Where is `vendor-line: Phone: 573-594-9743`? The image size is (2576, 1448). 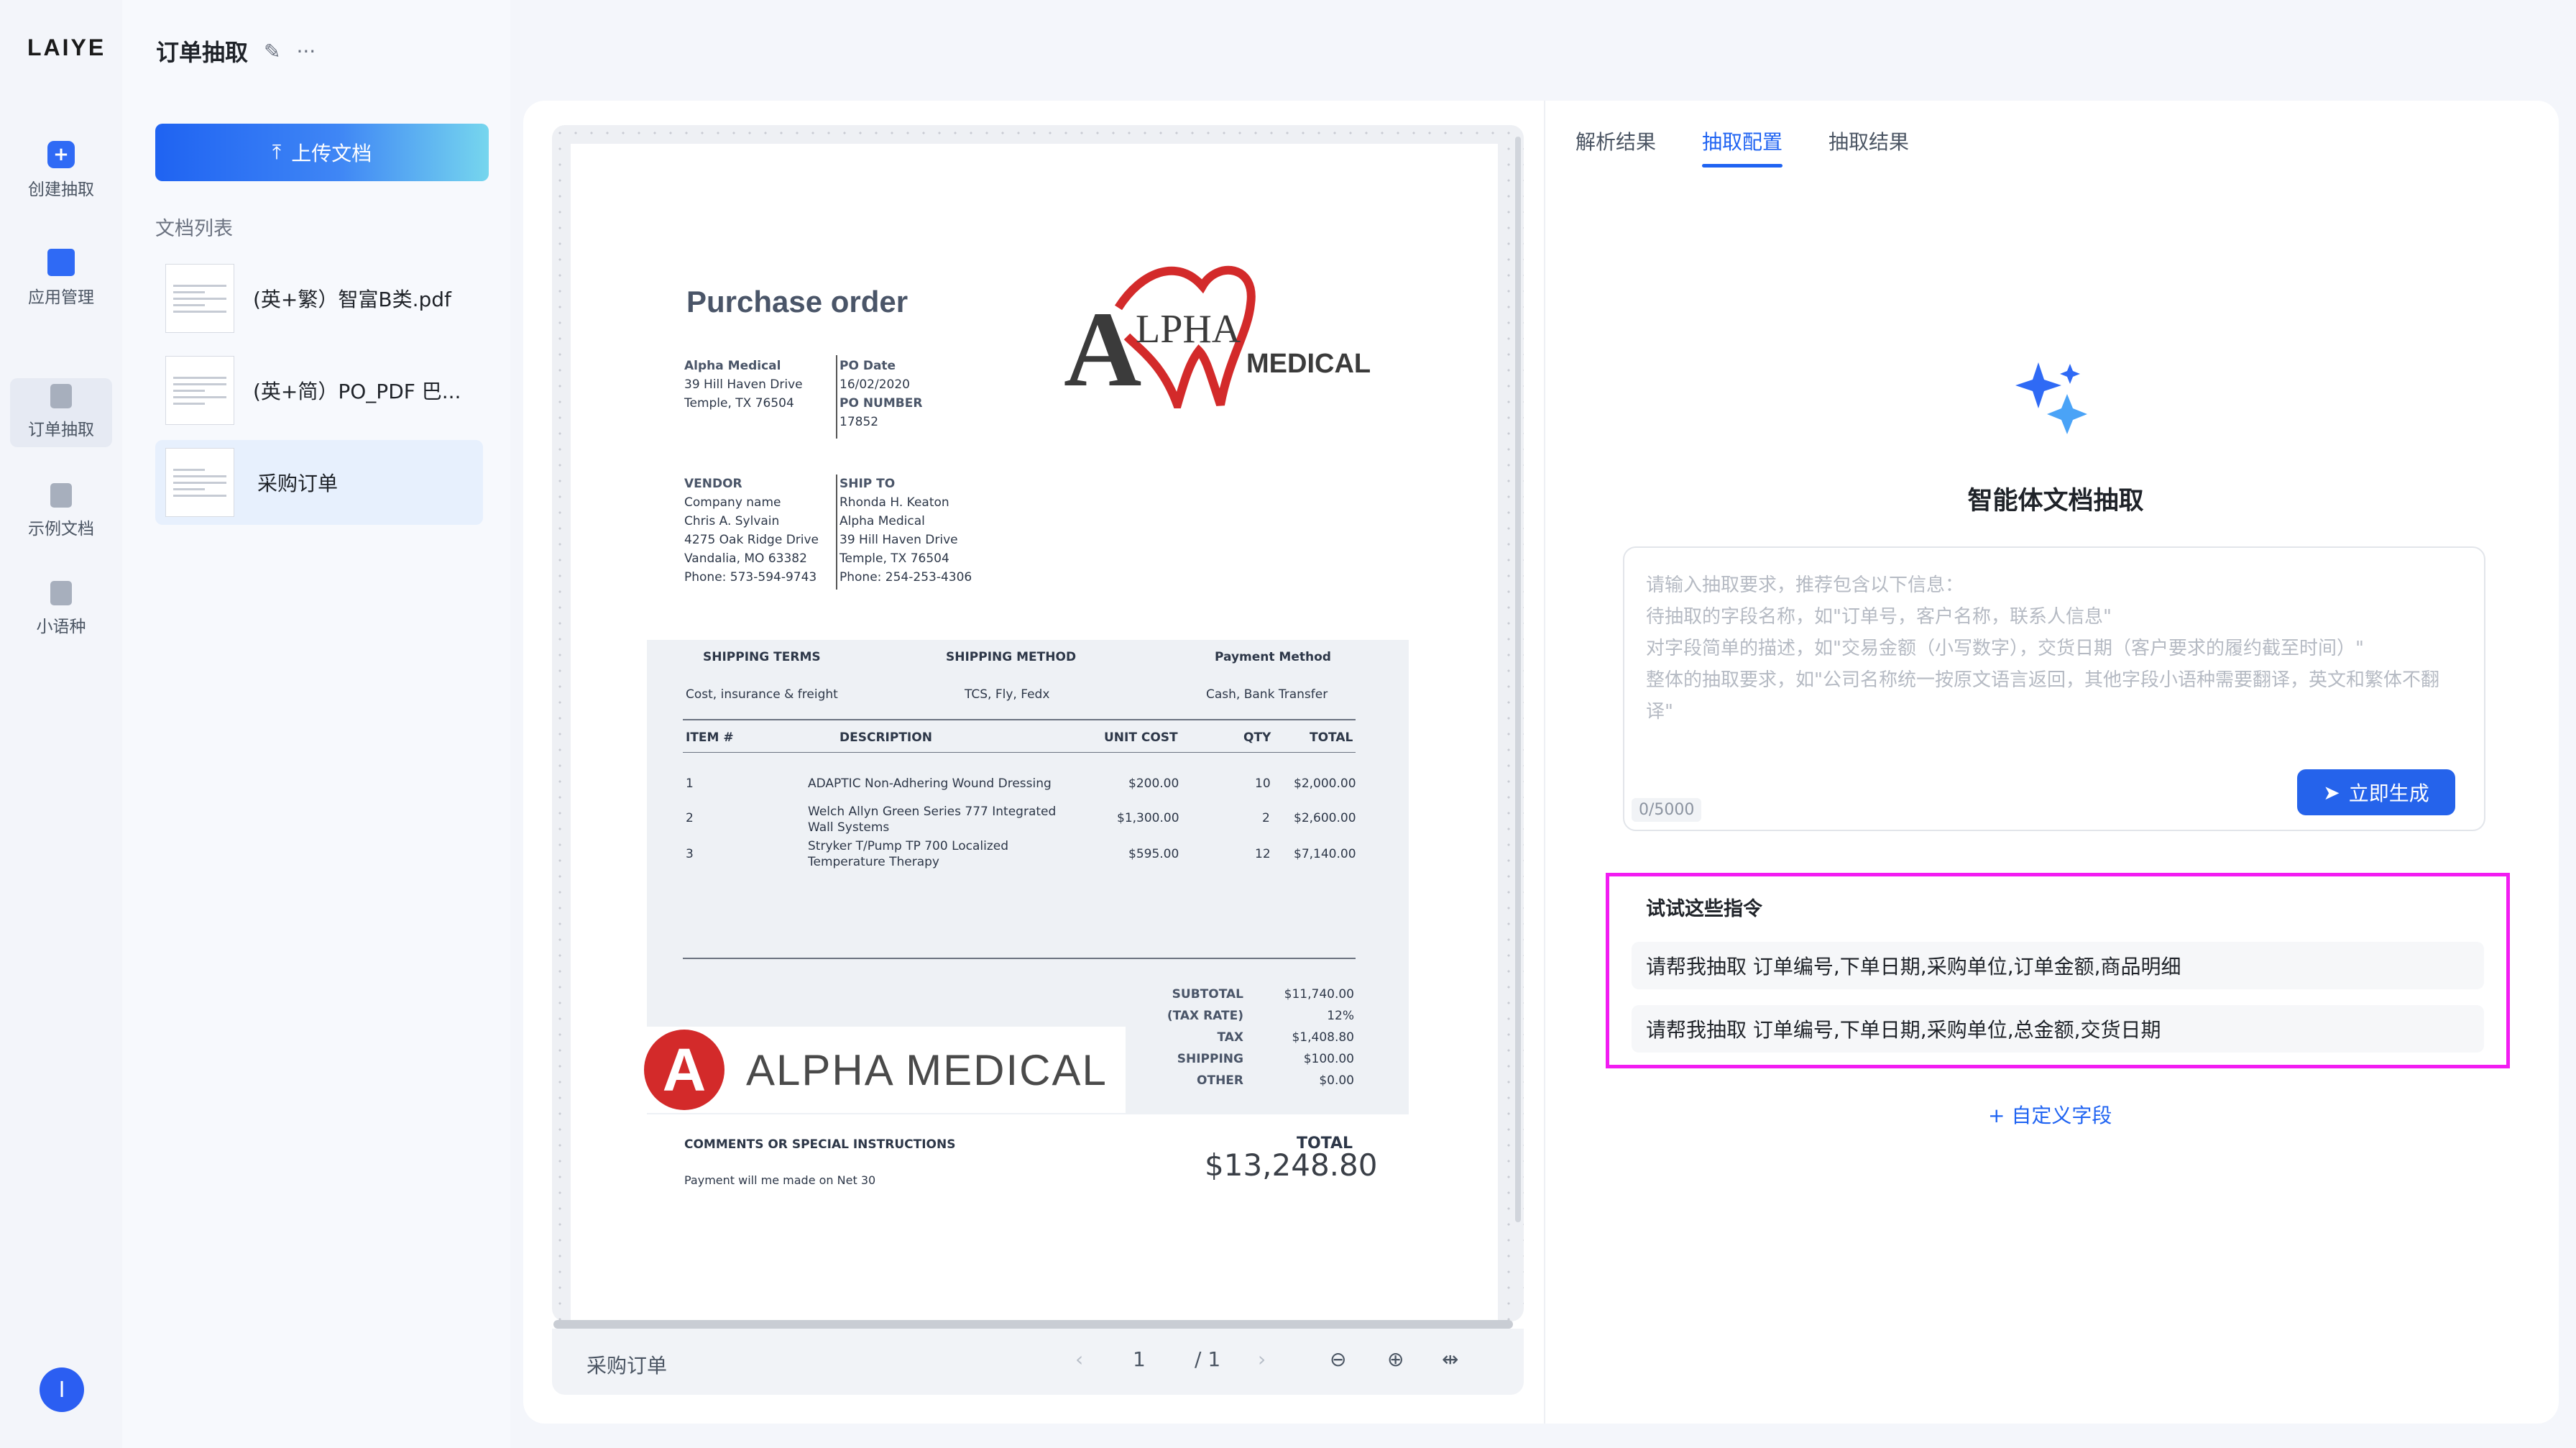
vendor-line: Phone: 573-594-9743 is located at coordinates (750, 577).